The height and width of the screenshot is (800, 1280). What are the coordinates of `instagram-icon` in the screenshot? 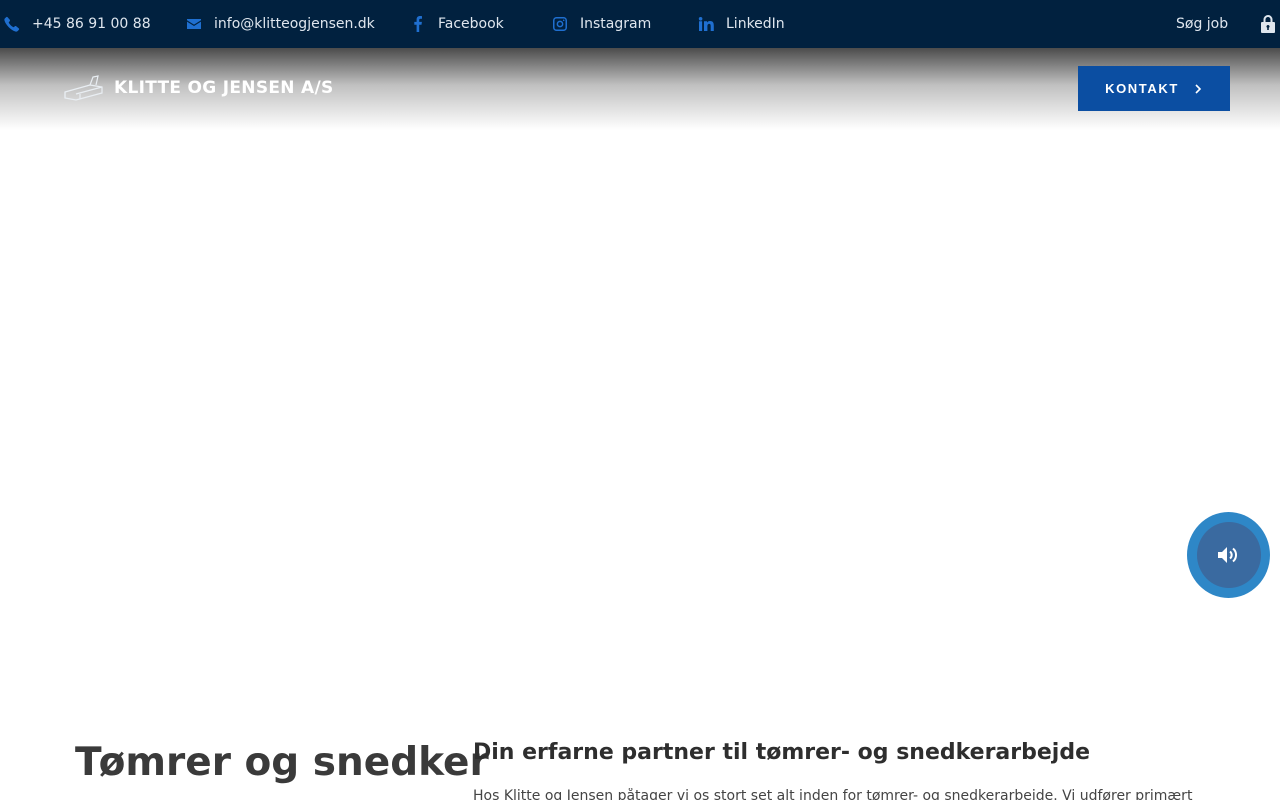 It's located at (560, 24).